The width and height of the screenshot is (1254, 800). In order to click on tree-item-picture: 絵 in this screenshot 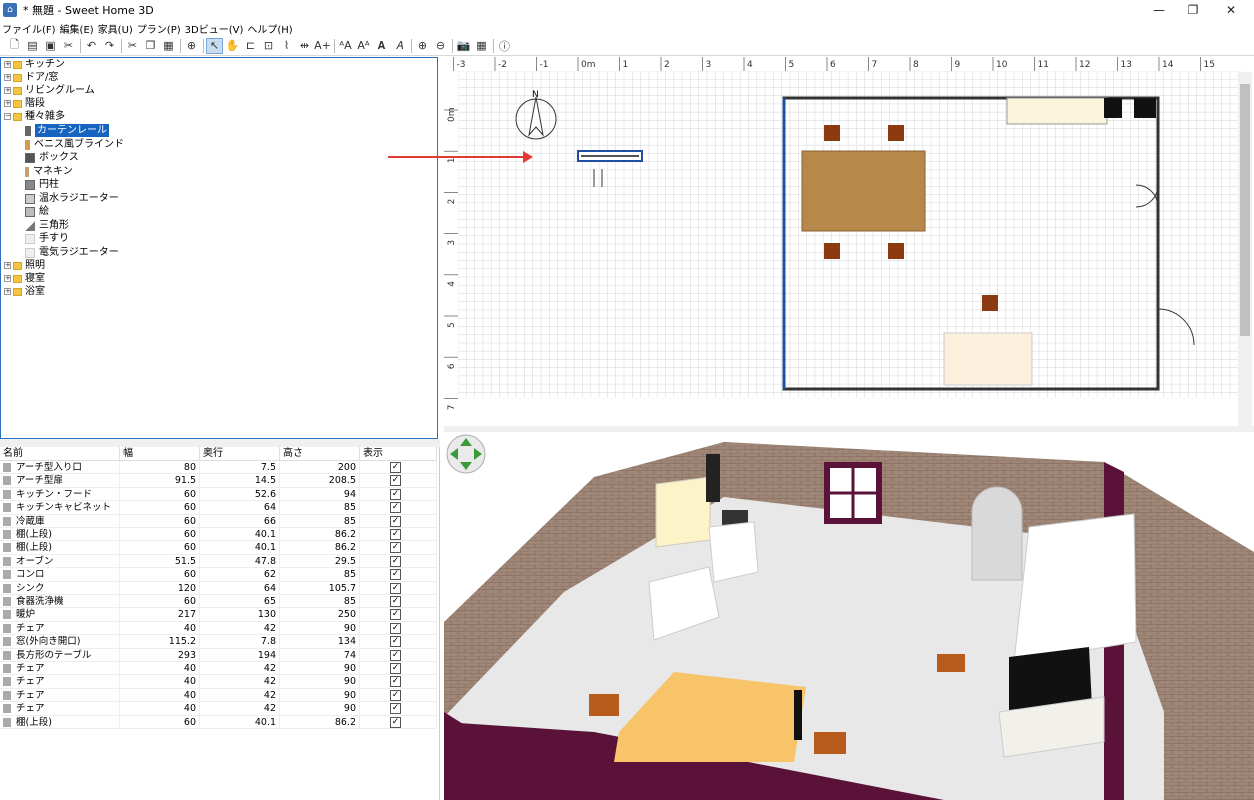, I will do `click(37, 211)`.